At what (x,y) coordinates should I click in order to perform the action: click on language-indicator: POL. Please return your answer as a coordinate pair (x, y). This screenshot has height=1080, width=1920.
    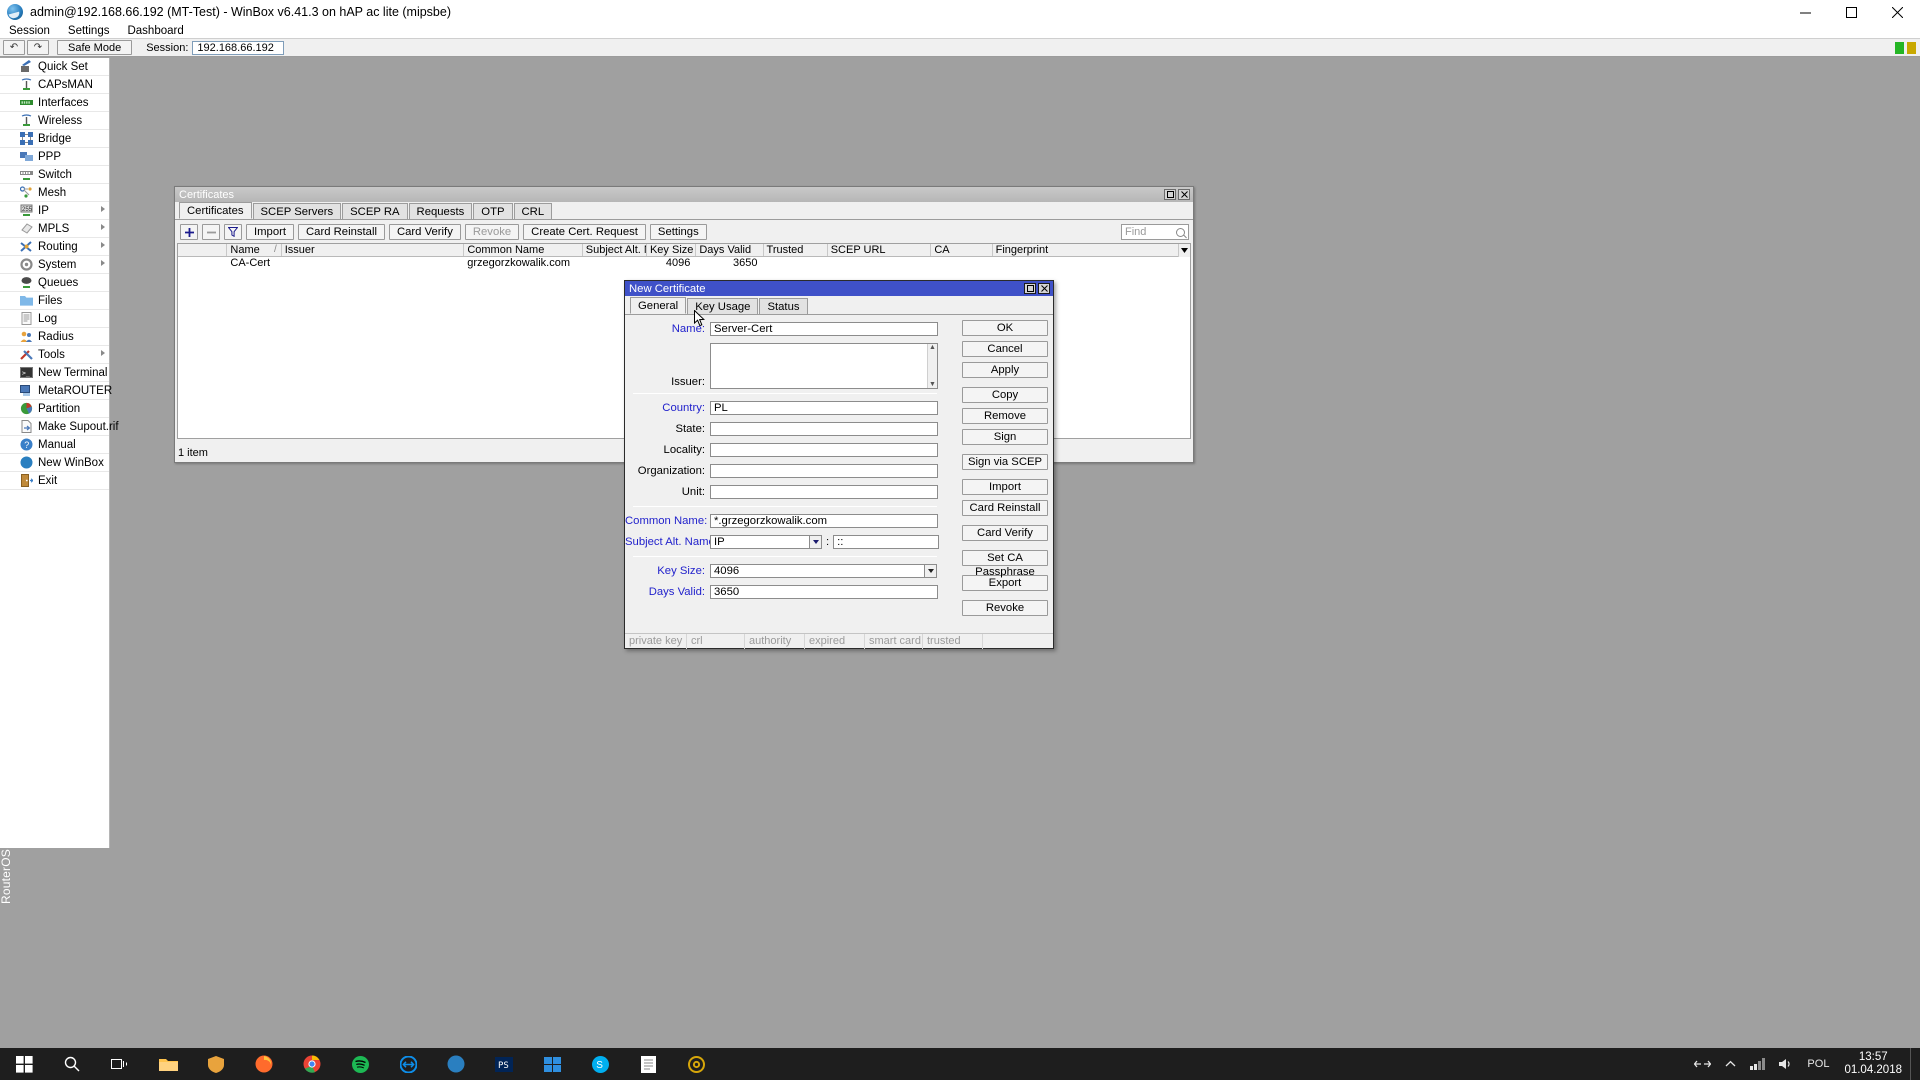
    Looking at the image, I should click on (1818, 1064).